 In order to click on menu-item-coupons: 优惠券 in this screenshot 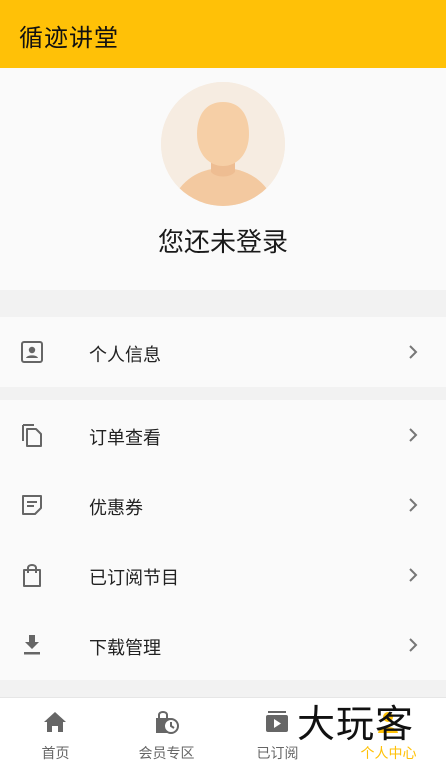, I will do `click(223, 505)`.